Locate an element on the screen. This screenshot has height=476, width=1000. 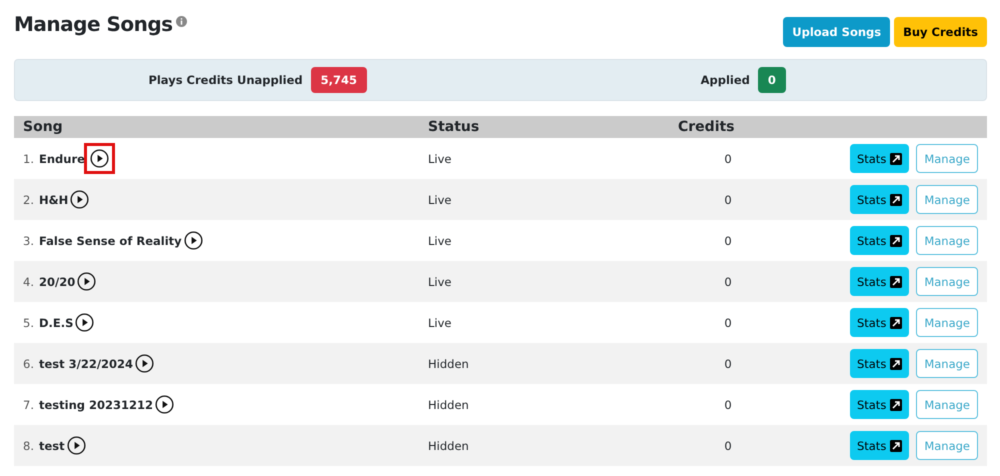
song-name: test is located at coordinates (51, 445).